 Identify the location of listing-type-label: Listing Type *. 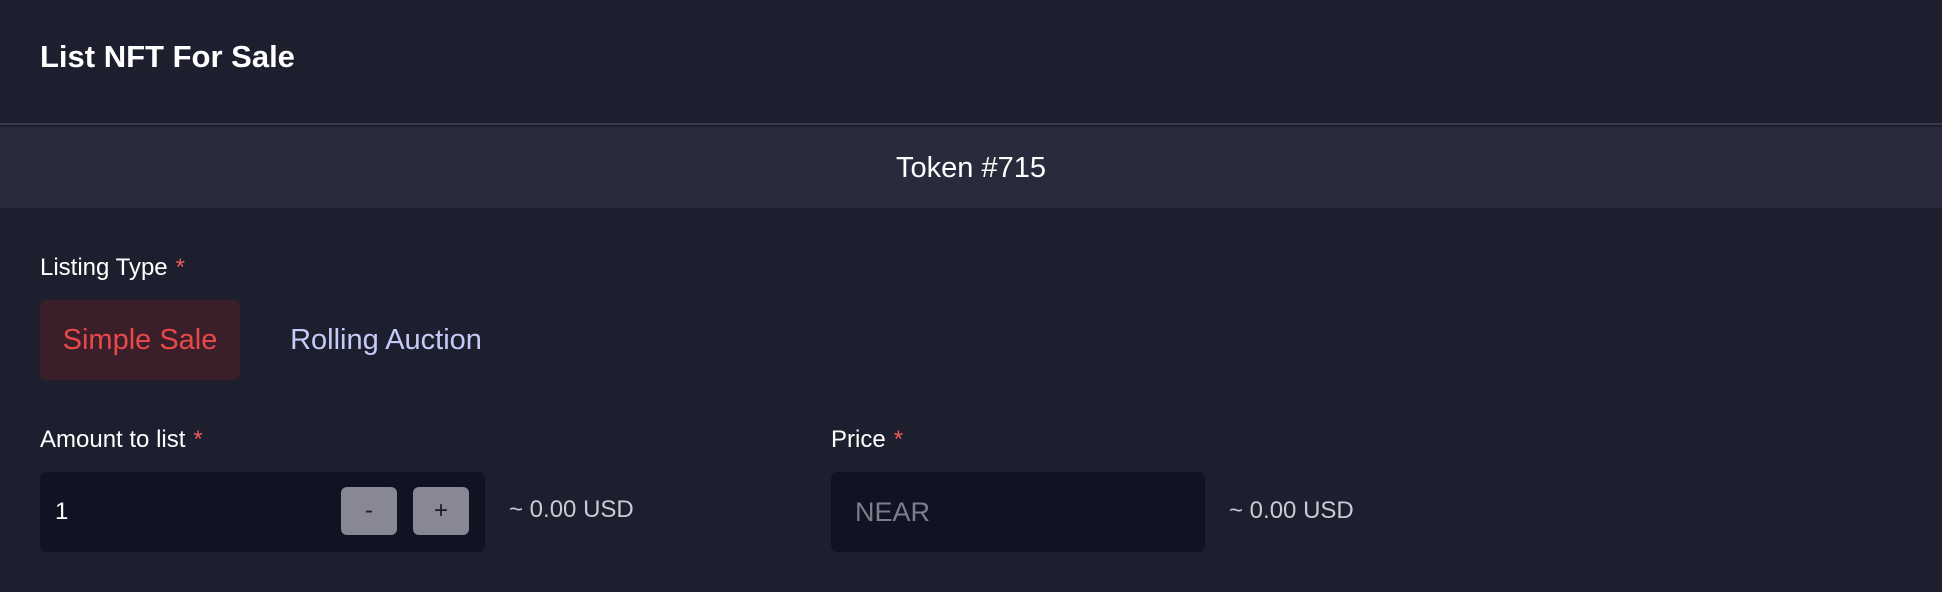
(112, 268).